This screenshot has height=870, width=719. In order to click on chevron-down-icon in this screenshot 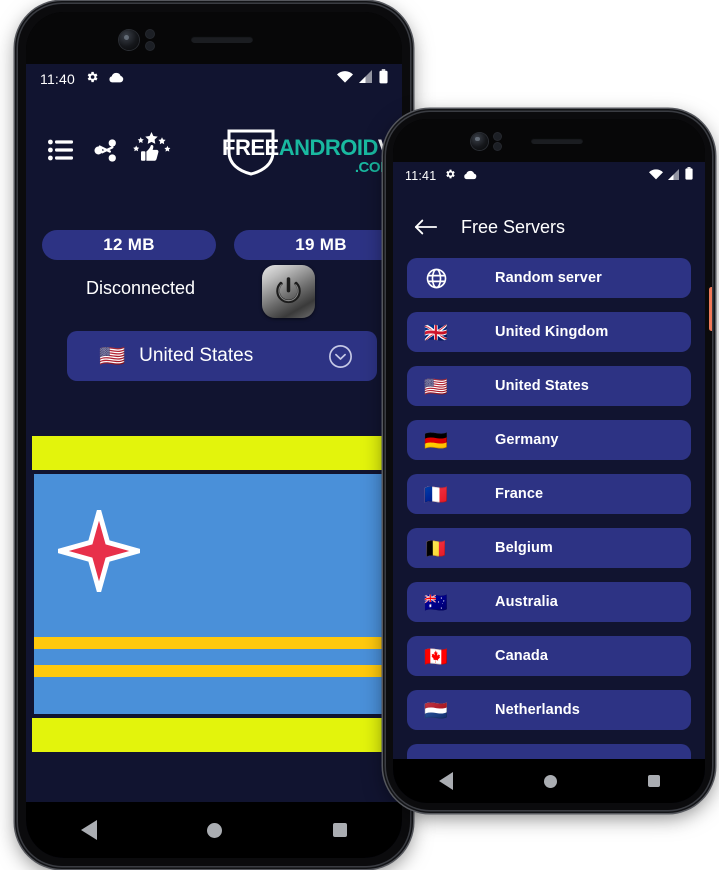, I will do `click(340, 356)`.